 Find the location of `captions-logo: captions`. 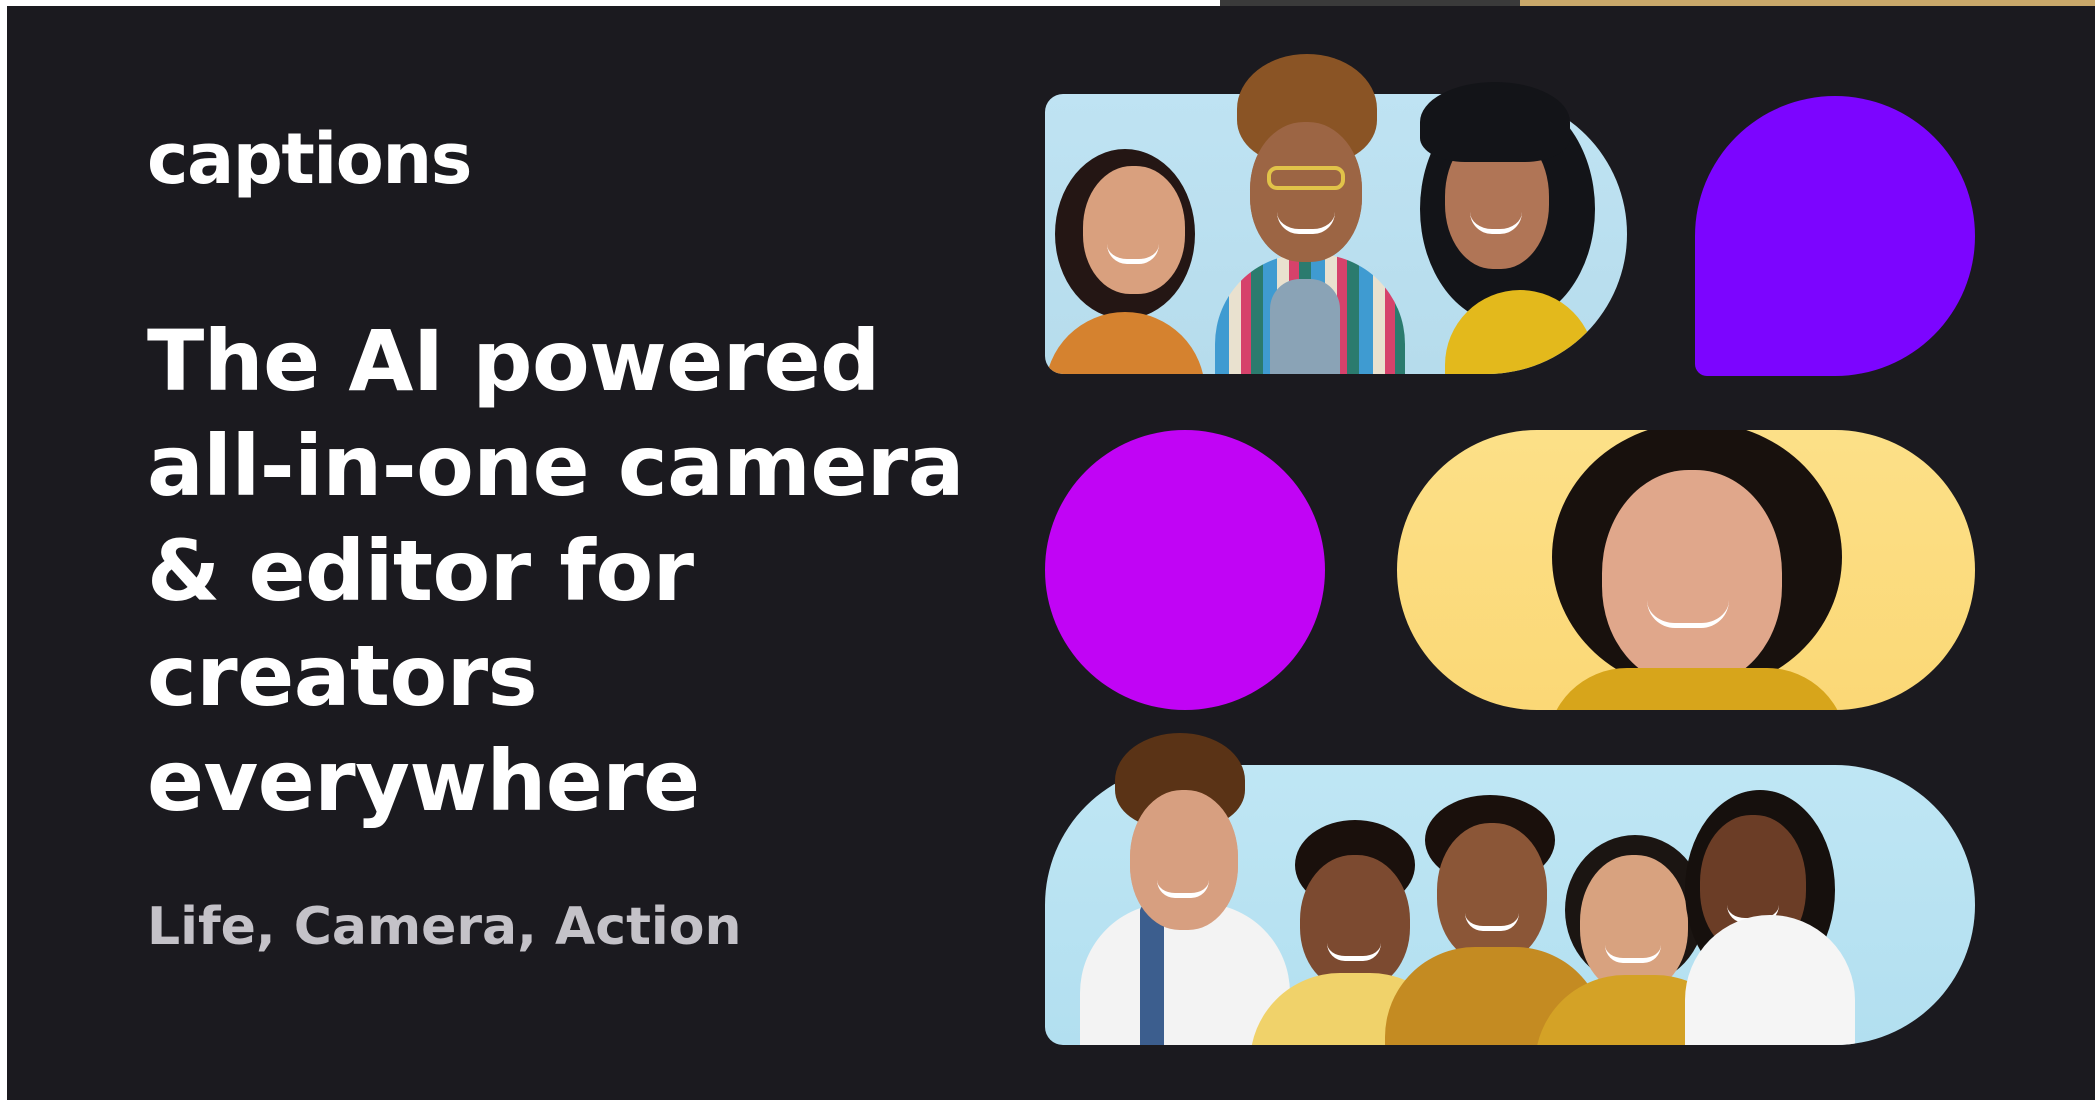

captions-logo: captions is located at coordinates (309, 159).